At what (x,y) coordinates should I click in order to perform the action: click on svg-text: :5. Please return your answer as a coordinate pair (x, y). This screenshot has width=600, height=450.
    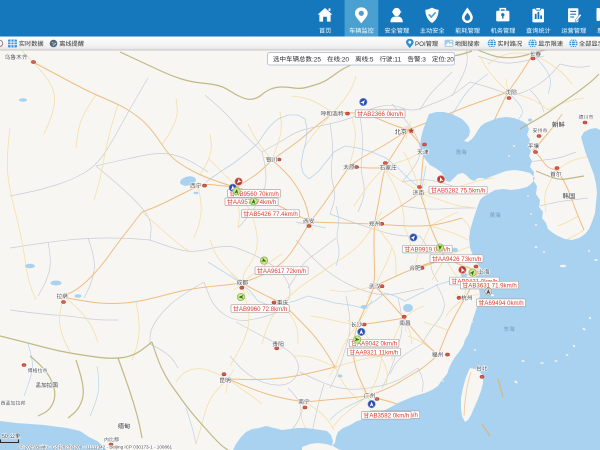
    Looking at the image, I should click on (371, 59).